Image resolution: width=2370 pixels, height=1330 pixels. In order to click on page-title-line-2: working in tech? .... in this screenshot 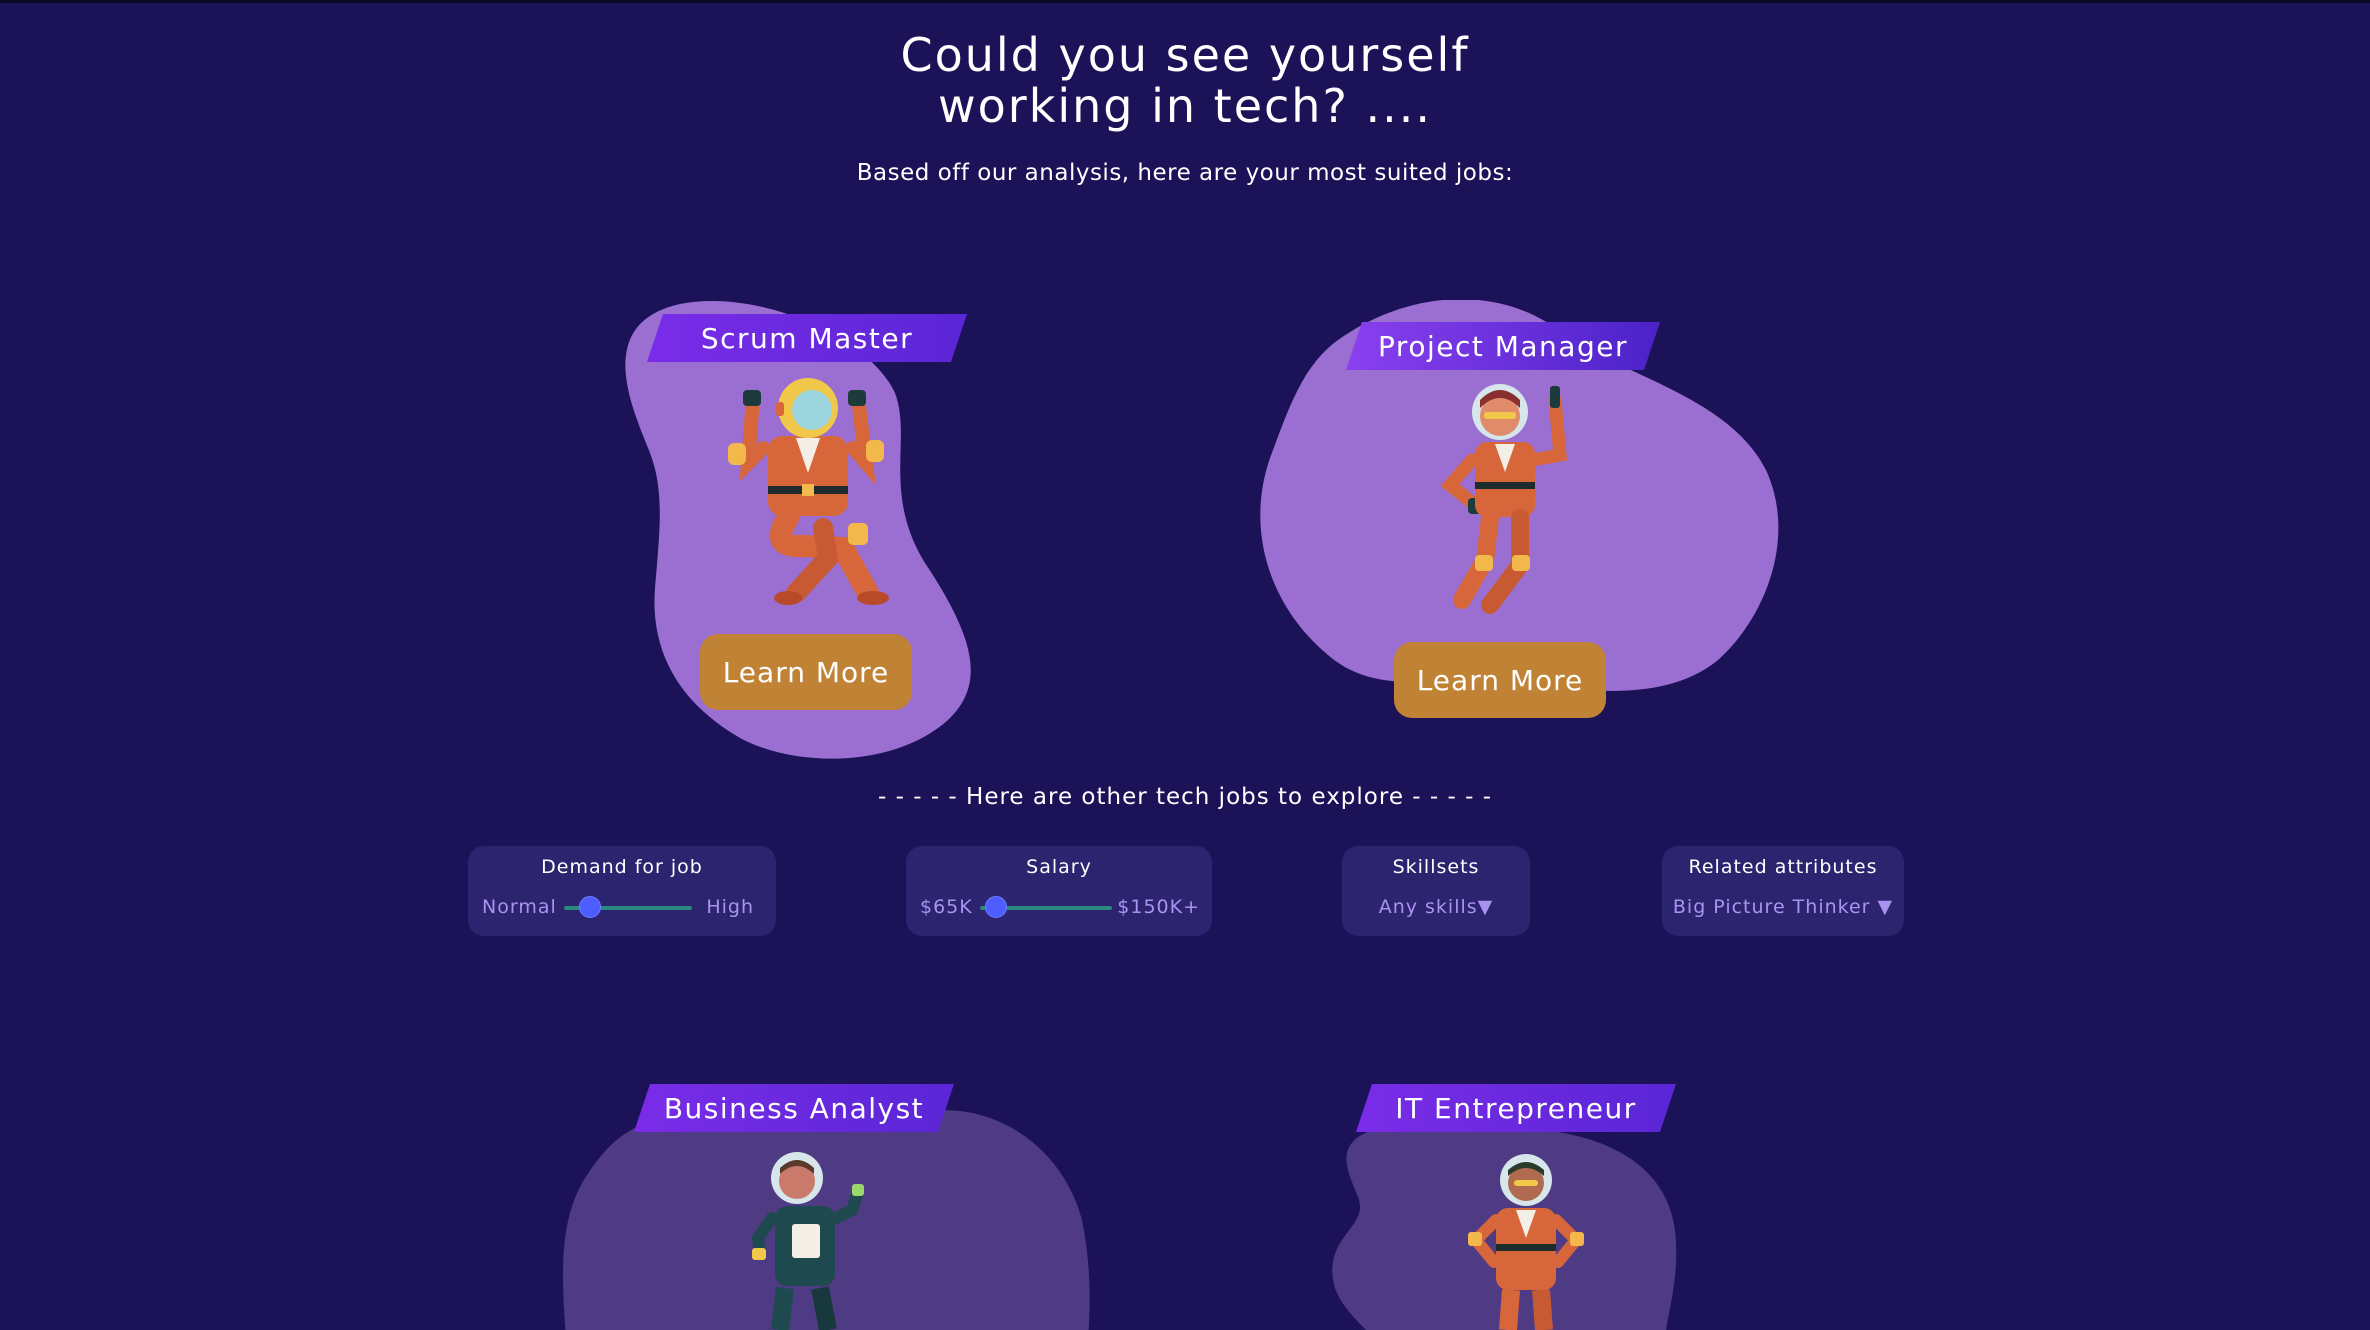, I will do `click(1185, 106)`.